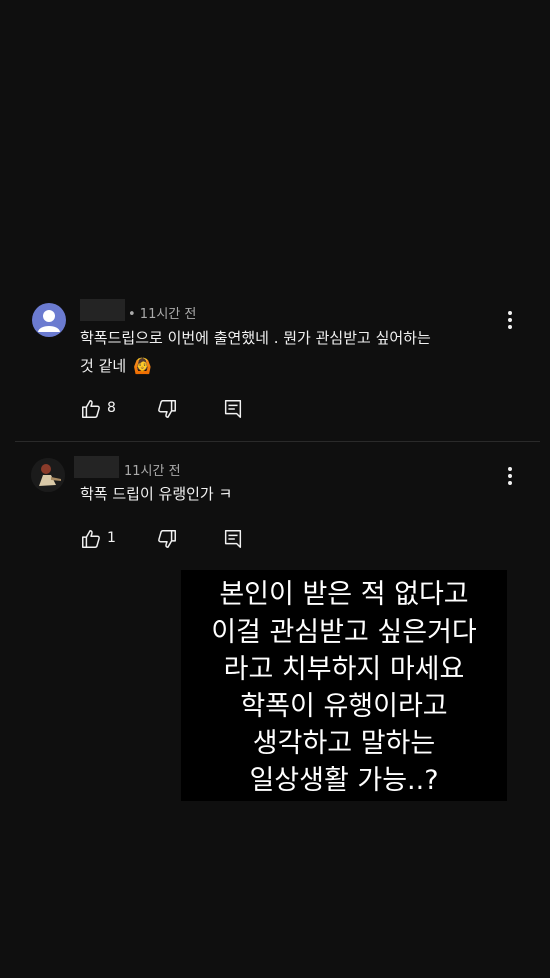 Image resolution: width=550 pixels, height=978 pixels. Describe the element at coordinates (344, 669) in the screenshot. I see `caption-line-3: 라고 치부하지 마세요` at that location.